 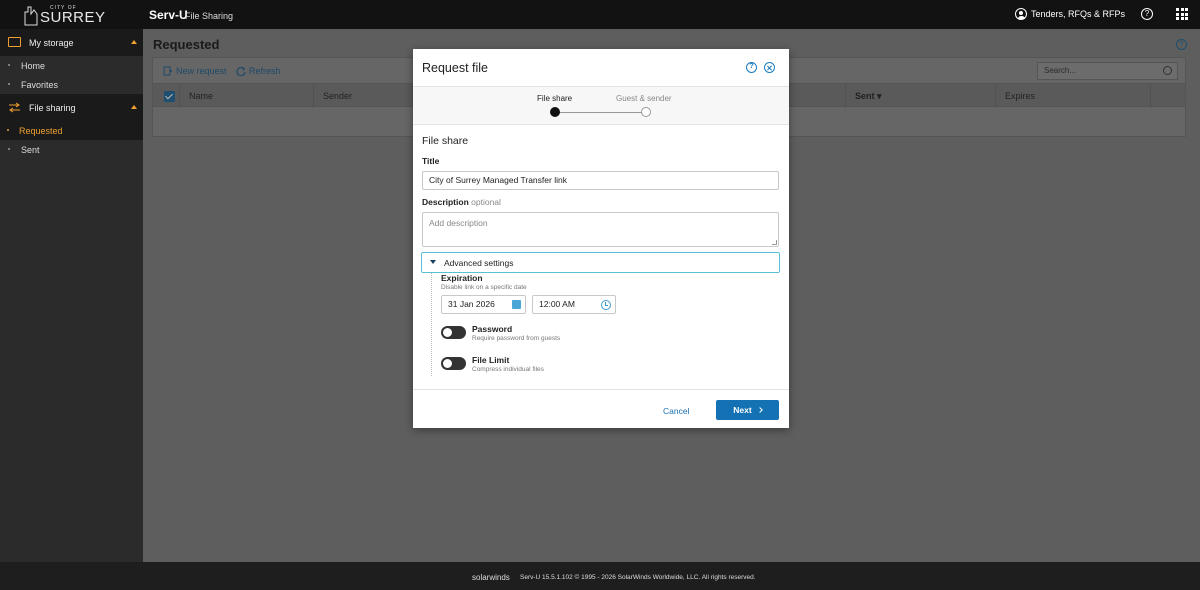 I want to click on new-request-button: New request, so click(x=195, y=71).